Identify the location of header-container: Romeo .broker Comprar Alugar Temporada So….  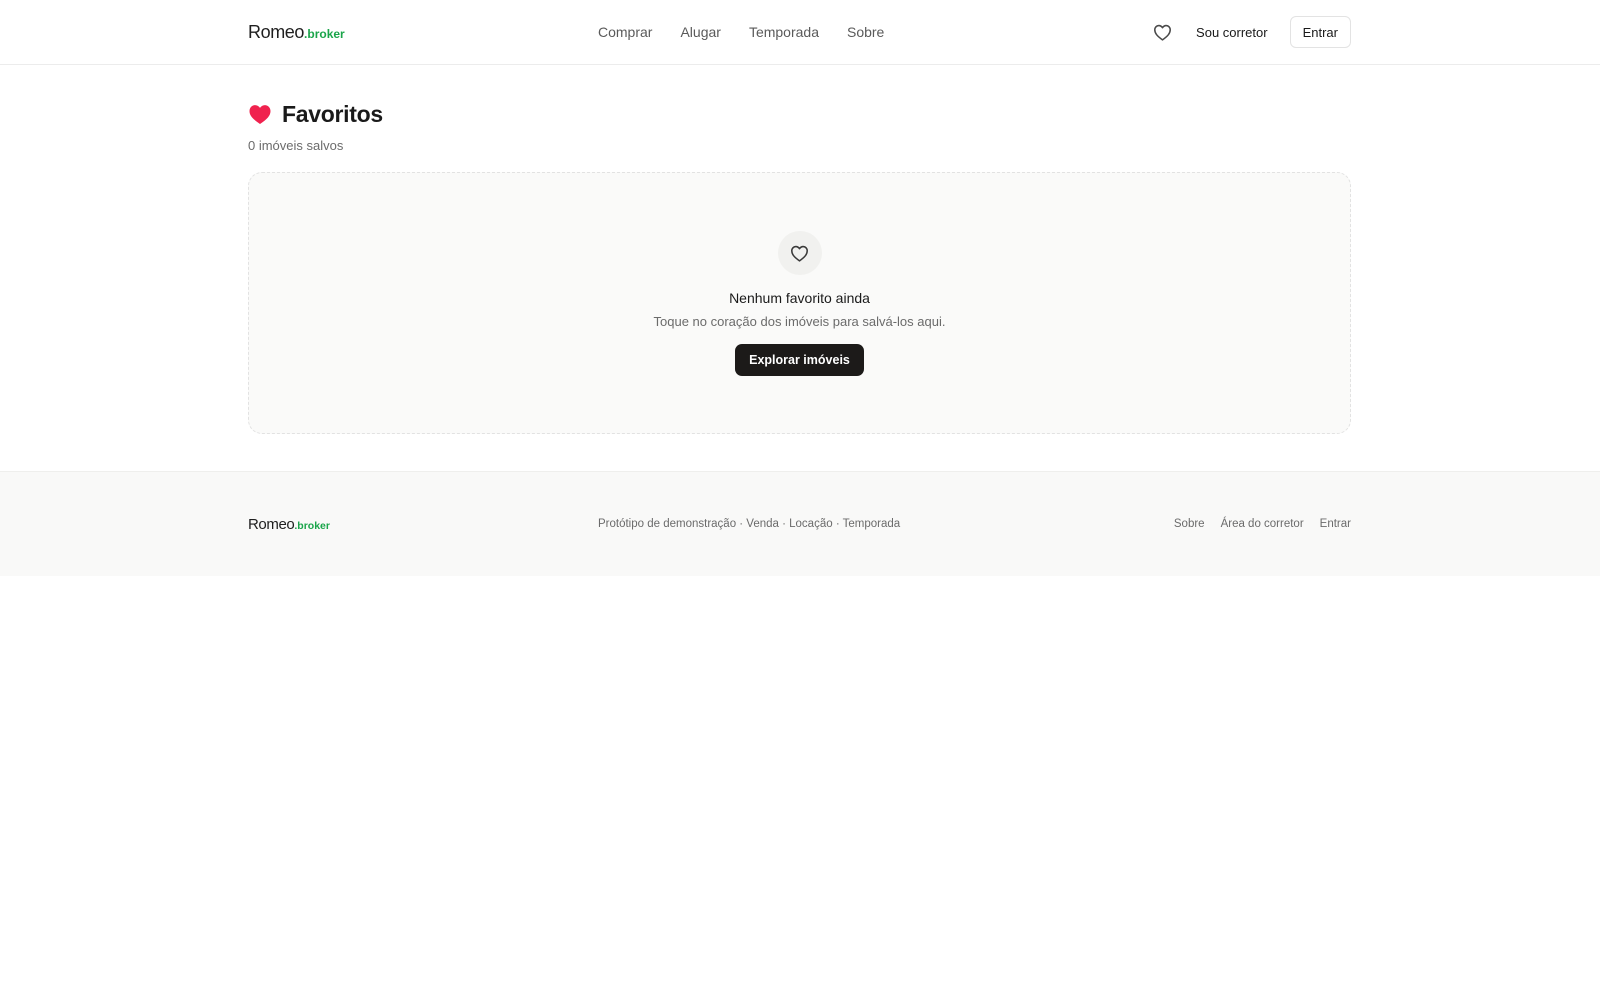
(799, 32).